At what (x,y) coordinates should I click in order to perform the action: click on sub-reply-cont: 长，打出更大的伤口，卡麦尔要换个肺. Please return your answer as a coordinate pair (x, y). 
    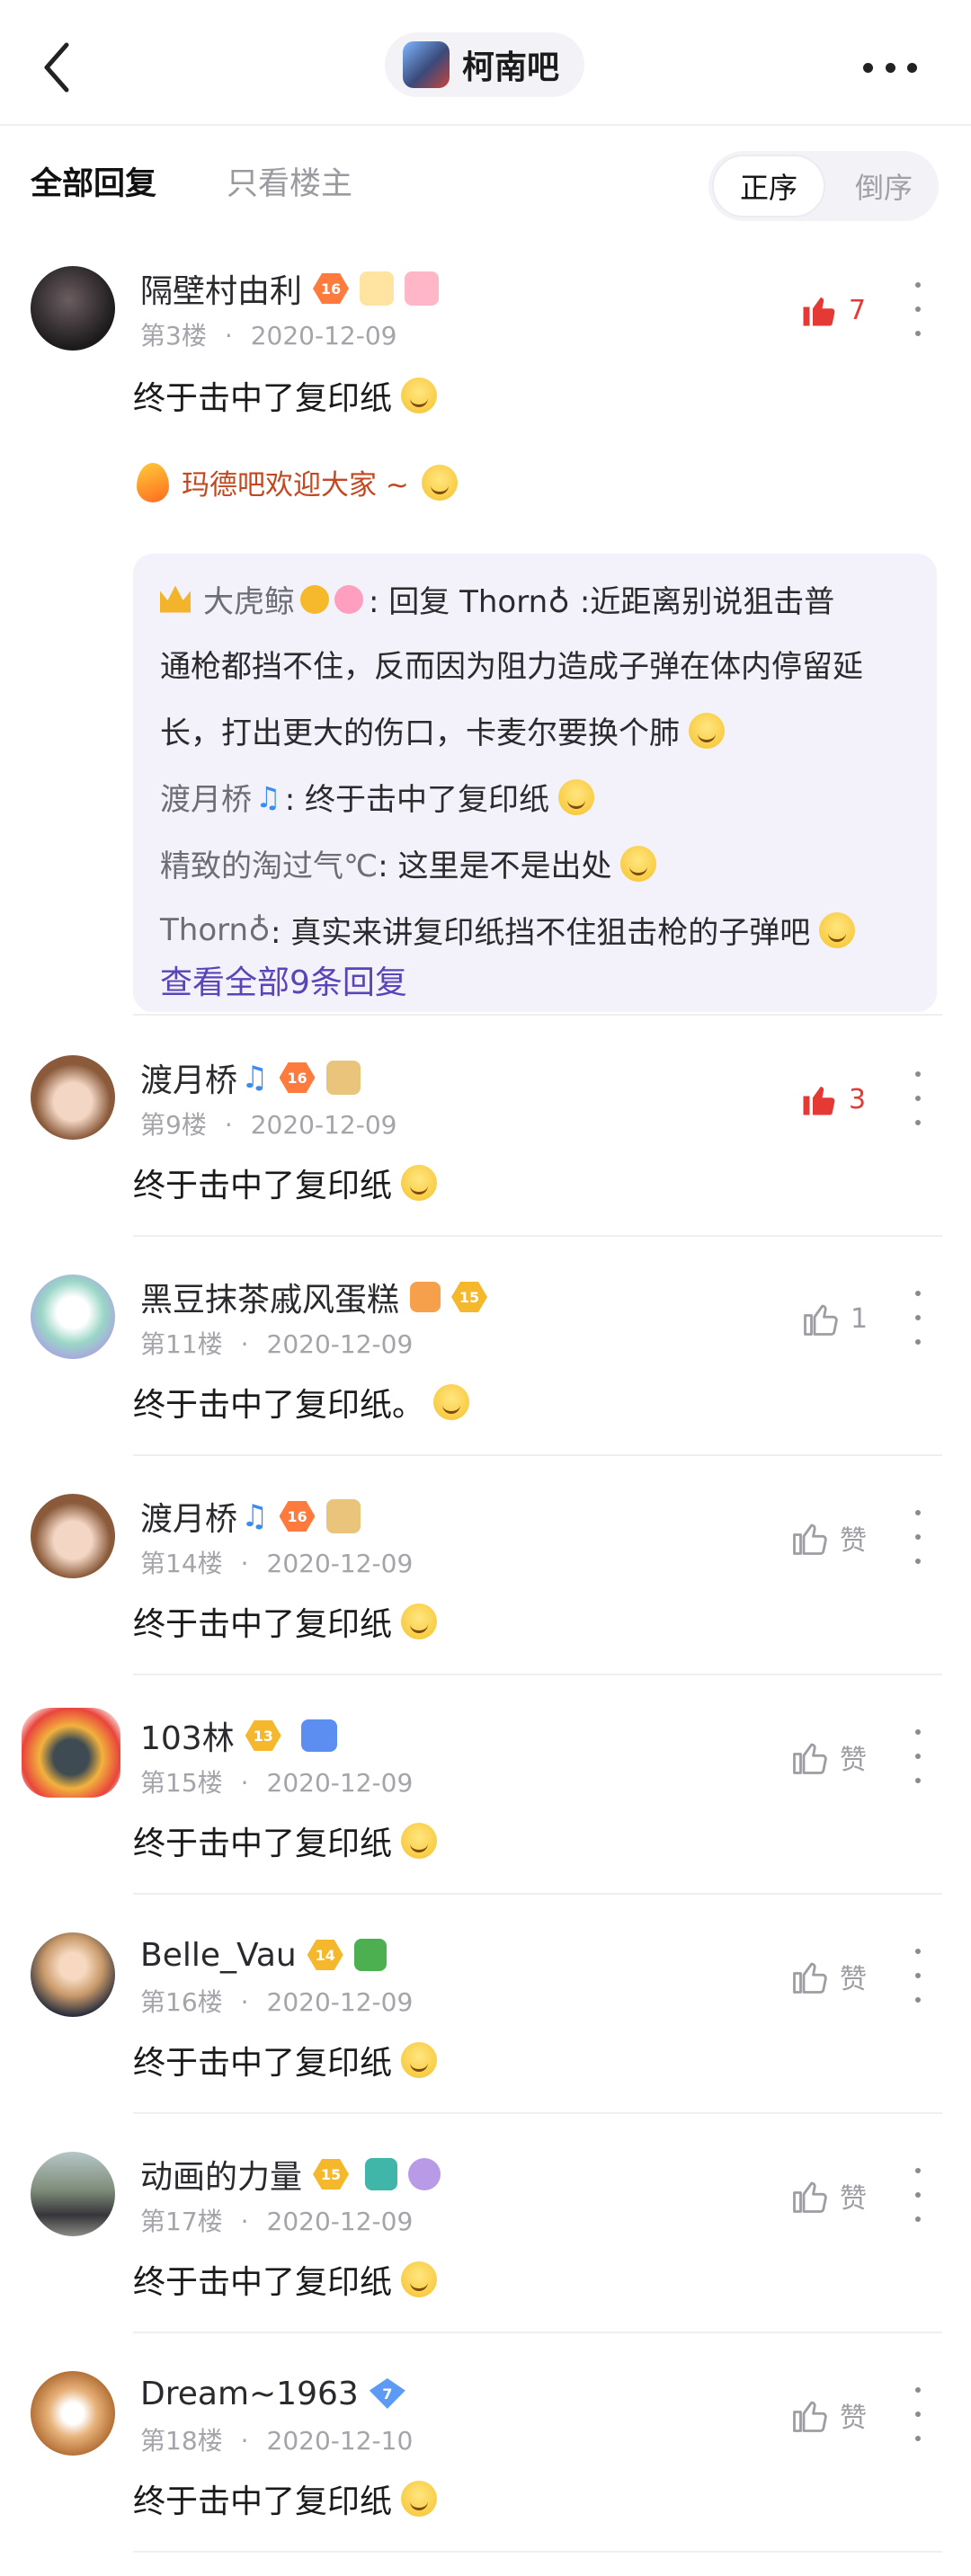
    Looking at the image, I should click on (442, 730).